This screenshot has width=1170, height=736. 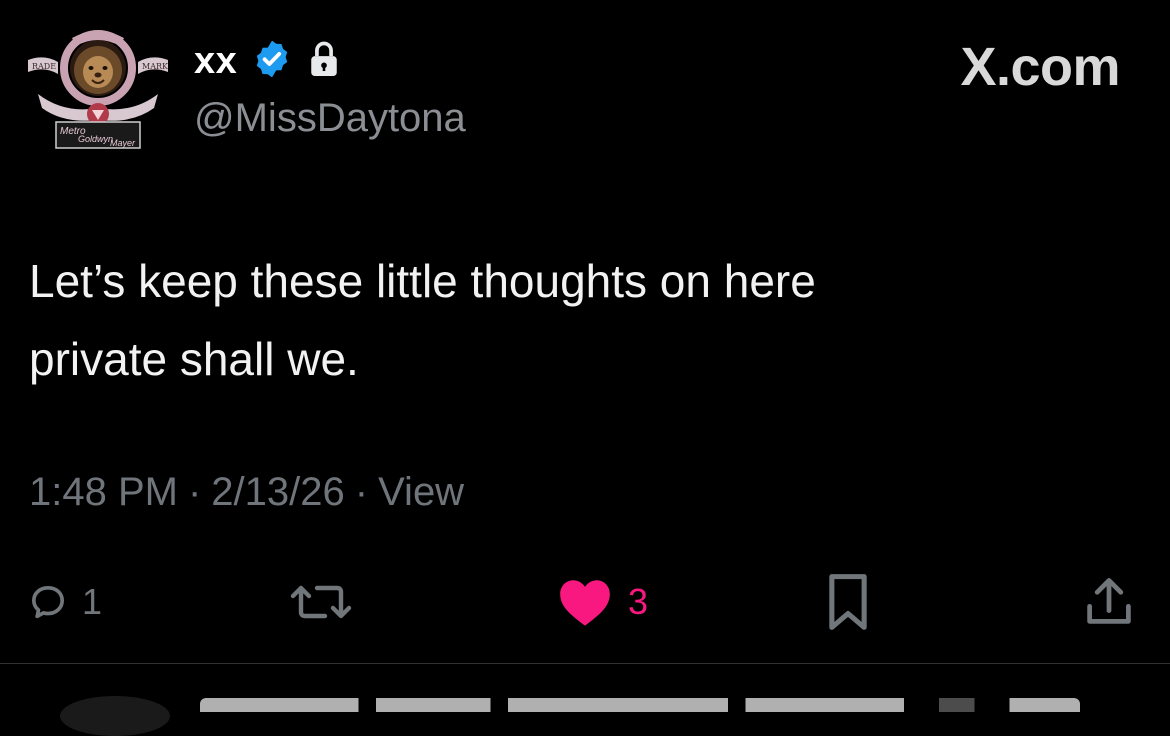 I want to click on share-icon, so click(x=1109, y=601).